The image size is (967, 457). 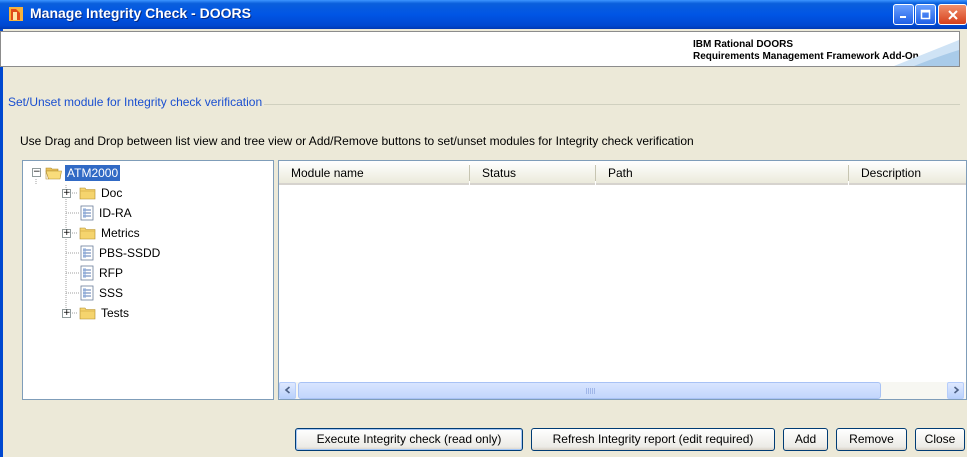 I want to click on tree-item-label: Tests, so click(x=115, y=313).